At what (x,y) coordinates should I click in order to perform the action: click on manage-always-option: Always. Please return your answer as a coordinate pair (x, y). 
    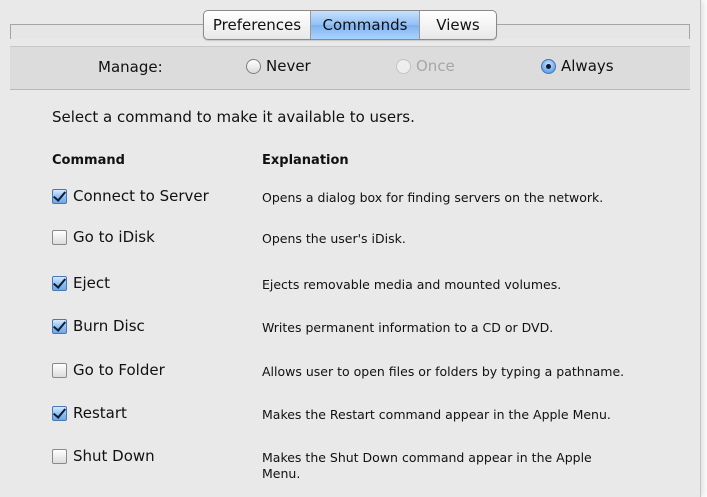
    Looking at the image, I should click on (577, 66).